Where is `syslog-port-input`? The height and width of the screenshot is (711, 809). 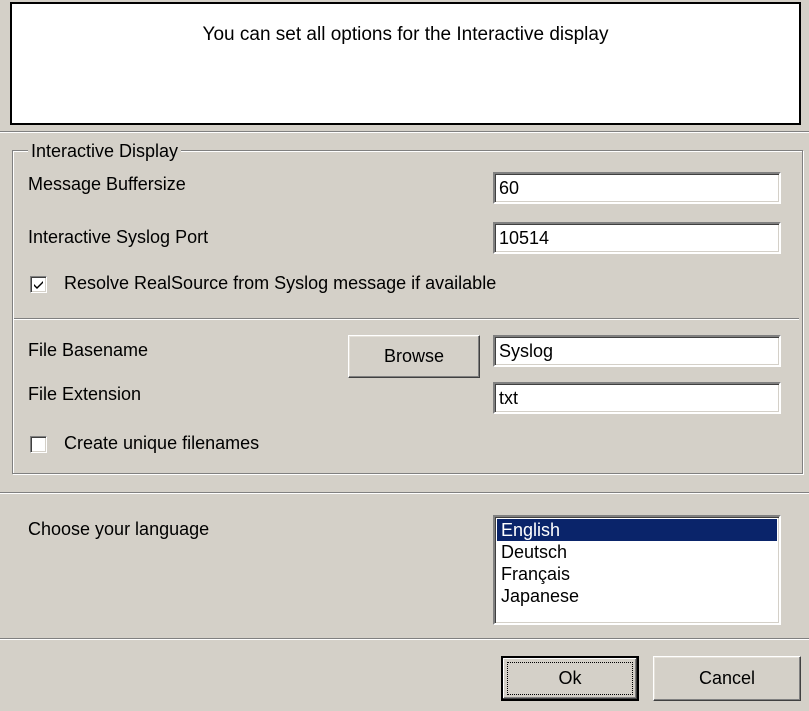
syslog-port-input is located at coordinates (637, 238).